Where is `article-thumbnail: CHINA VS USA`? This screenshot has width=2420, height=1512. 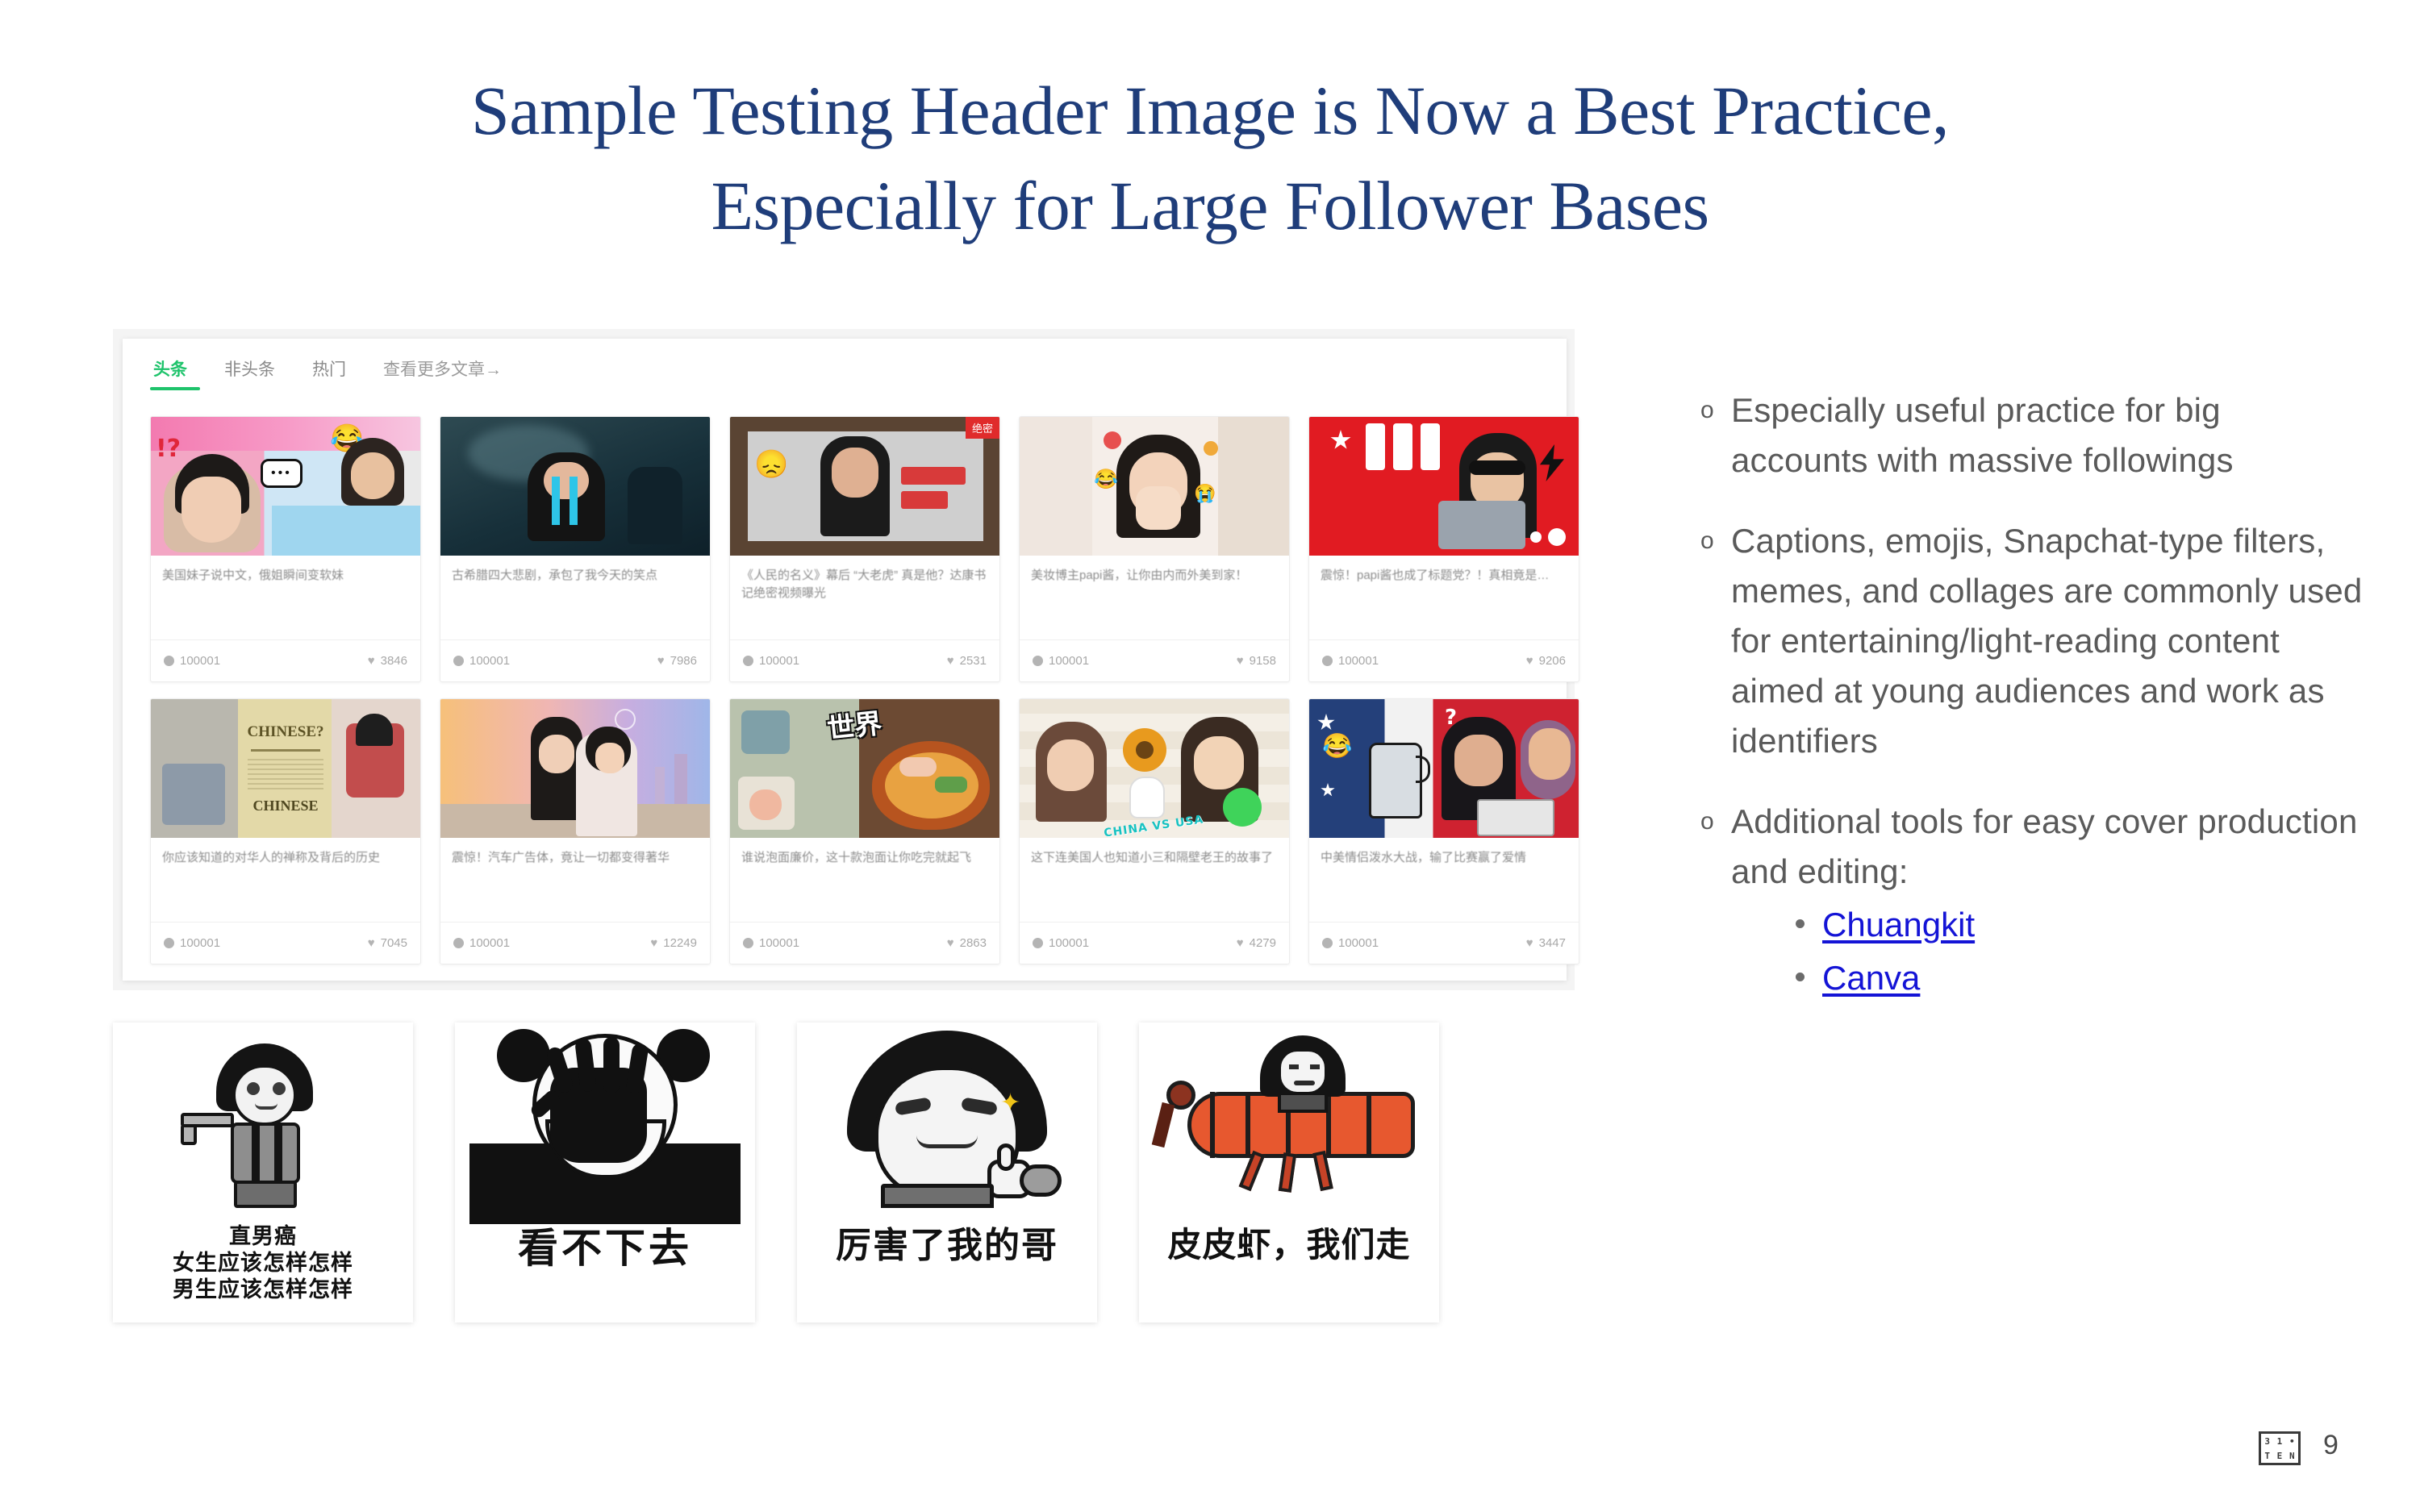 article-thumbnail: CHINA VS USA is located at coordinates (1154, 768).